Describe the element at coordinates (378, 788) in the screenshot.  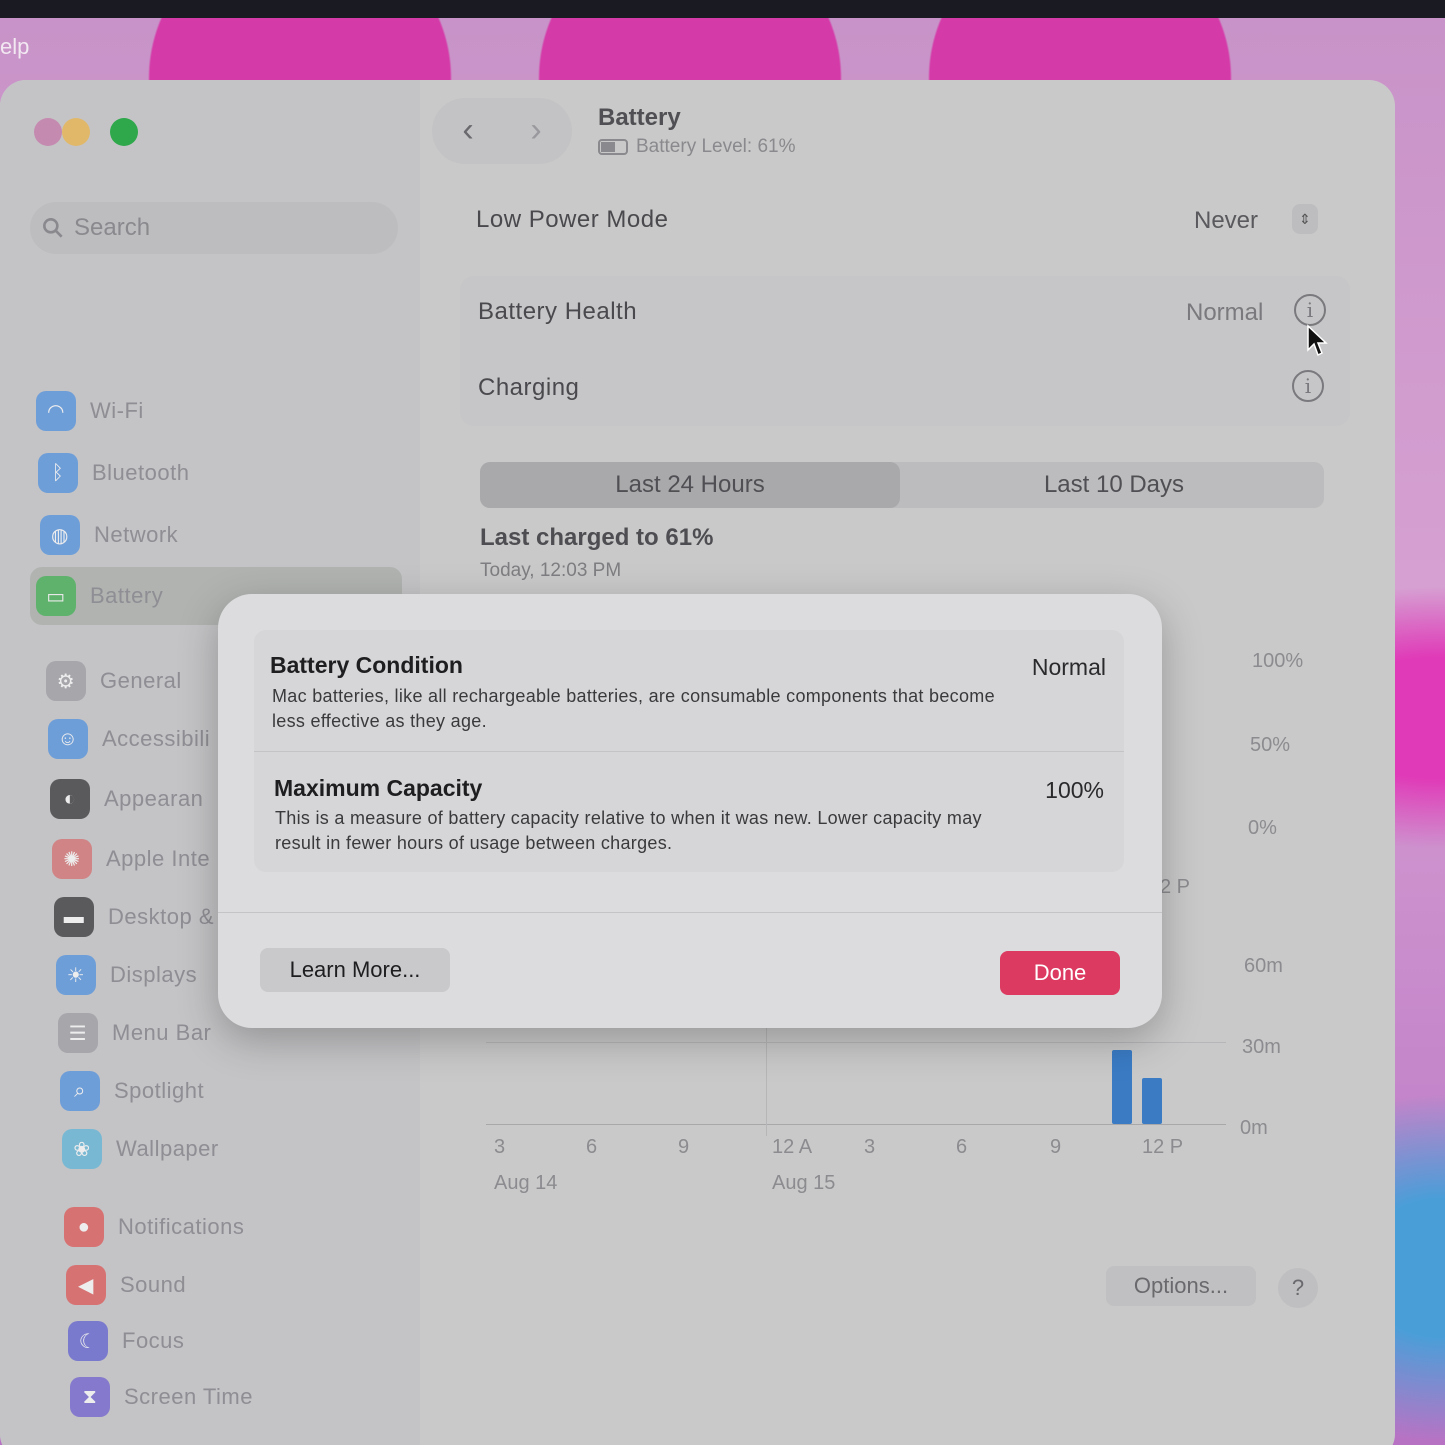
I see `maximum-capacity-title: Maximum Capacity` at that location.